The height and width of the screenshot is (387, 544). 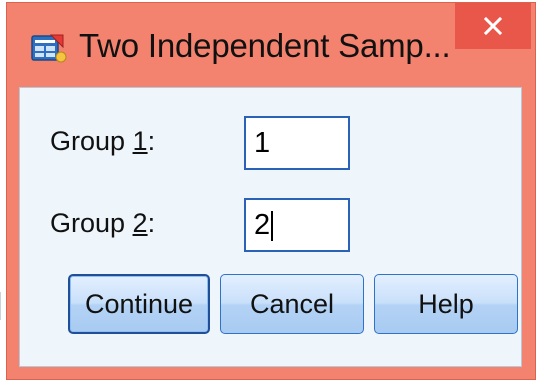 I want to click on close-icon, so click(x=493, y=26).